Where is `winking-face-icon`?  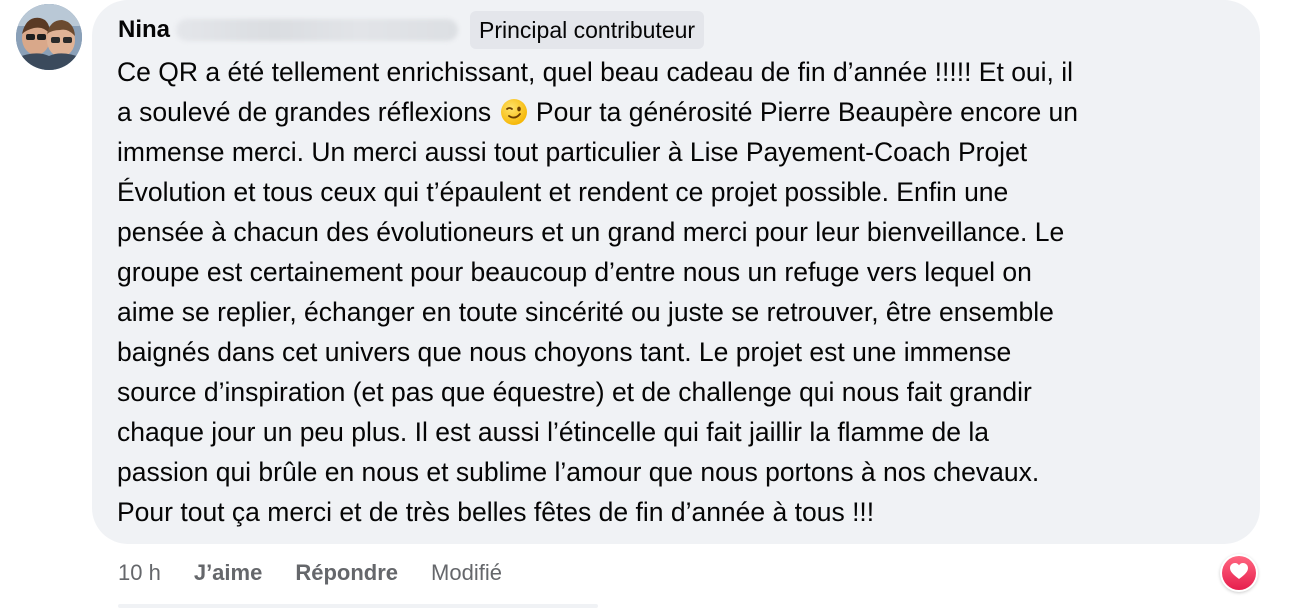 winking-face-icon is located at coordinates (514, 111).